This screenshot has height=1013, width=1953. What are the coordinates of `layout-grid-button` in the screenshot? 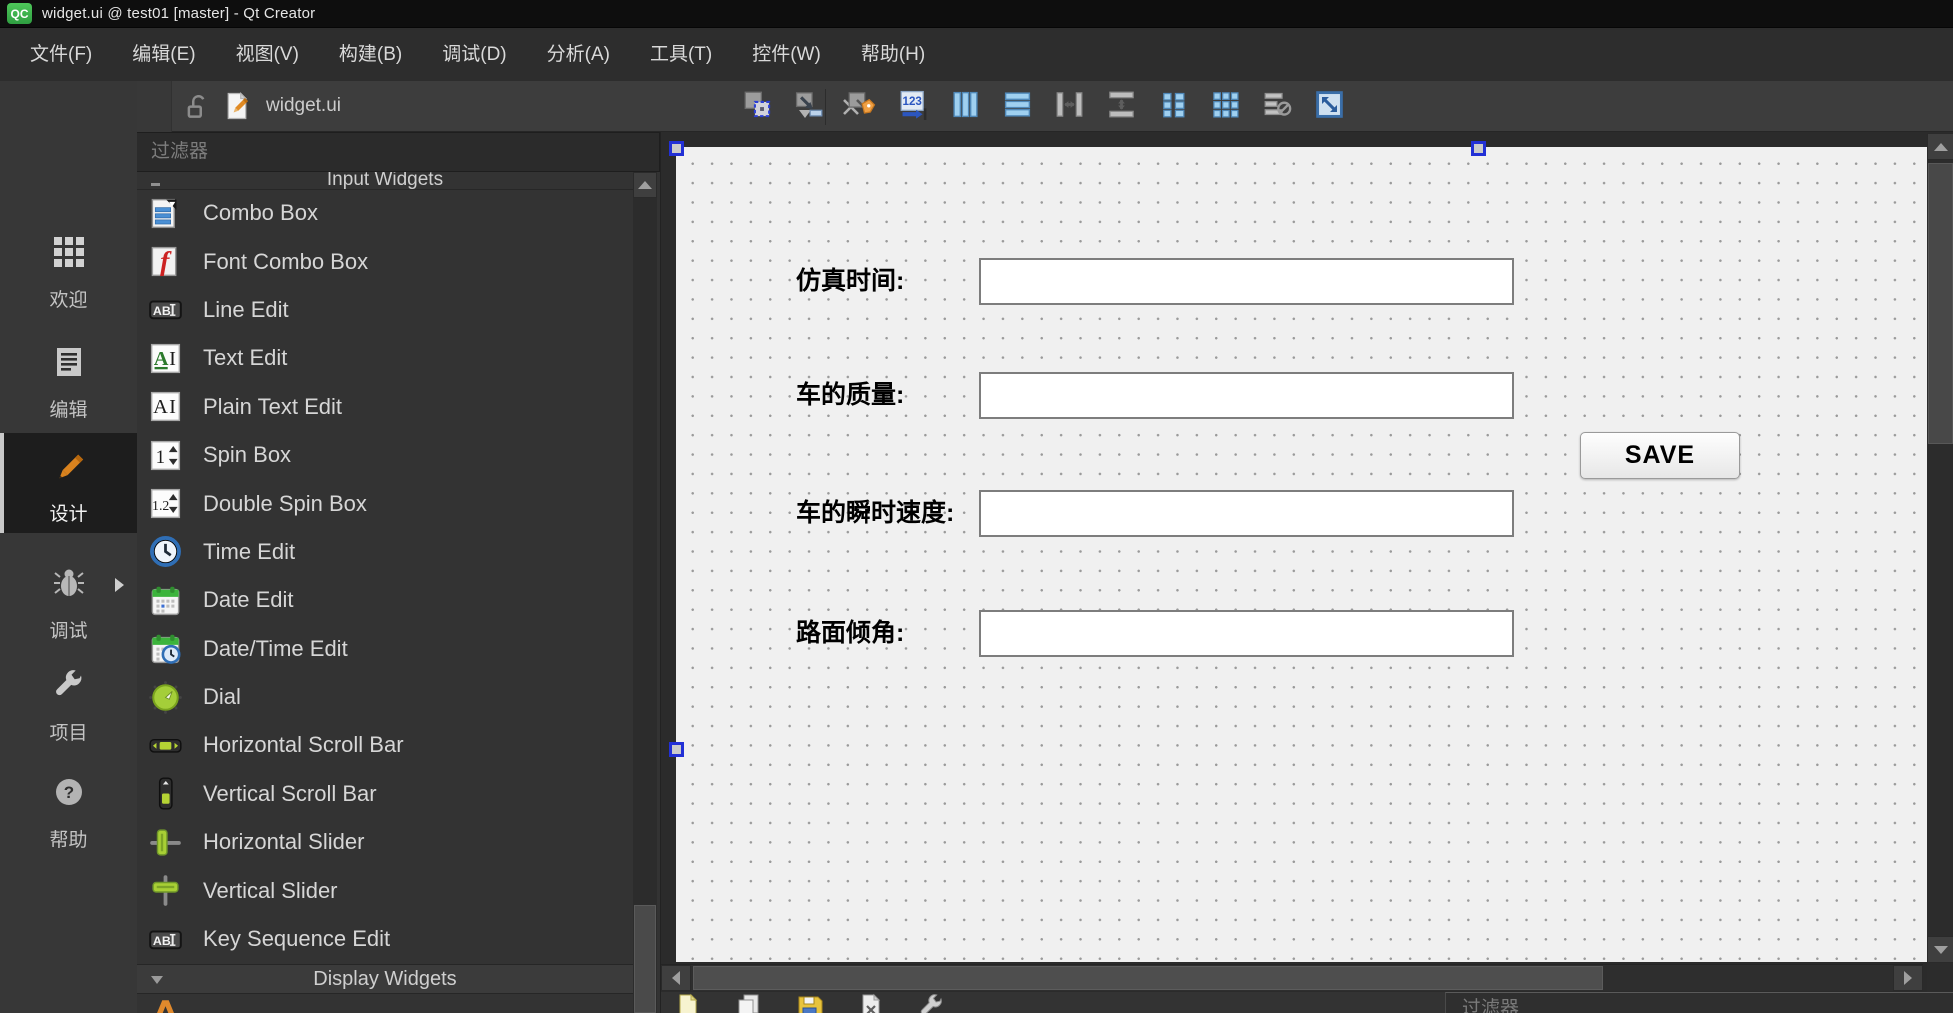 It's located at (1225, 106).